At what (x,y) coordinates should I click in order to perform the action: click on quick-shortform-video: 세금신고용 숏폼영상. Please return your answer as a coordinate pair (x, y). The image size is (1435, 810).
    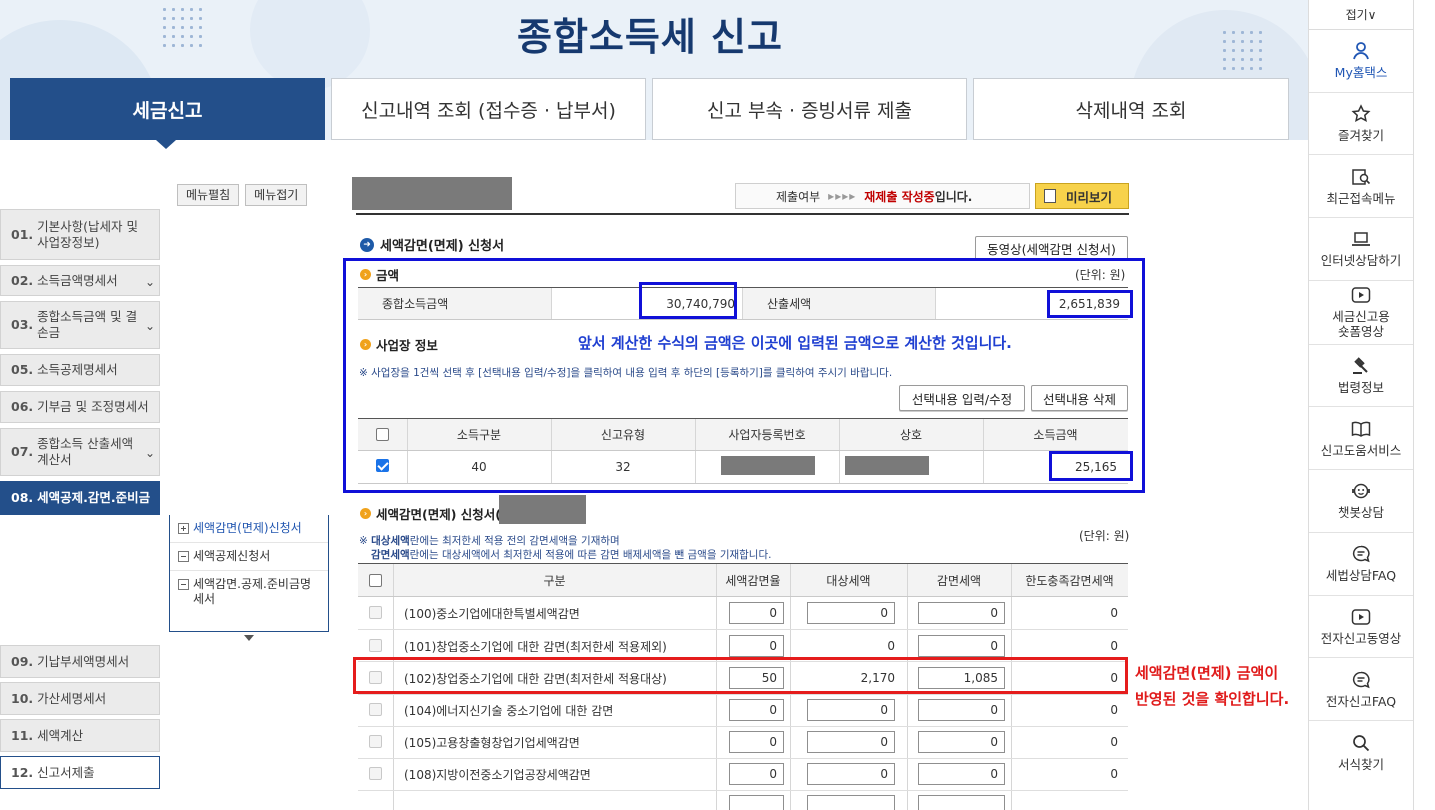
    Looking at the image, I should click on (1361, 313).